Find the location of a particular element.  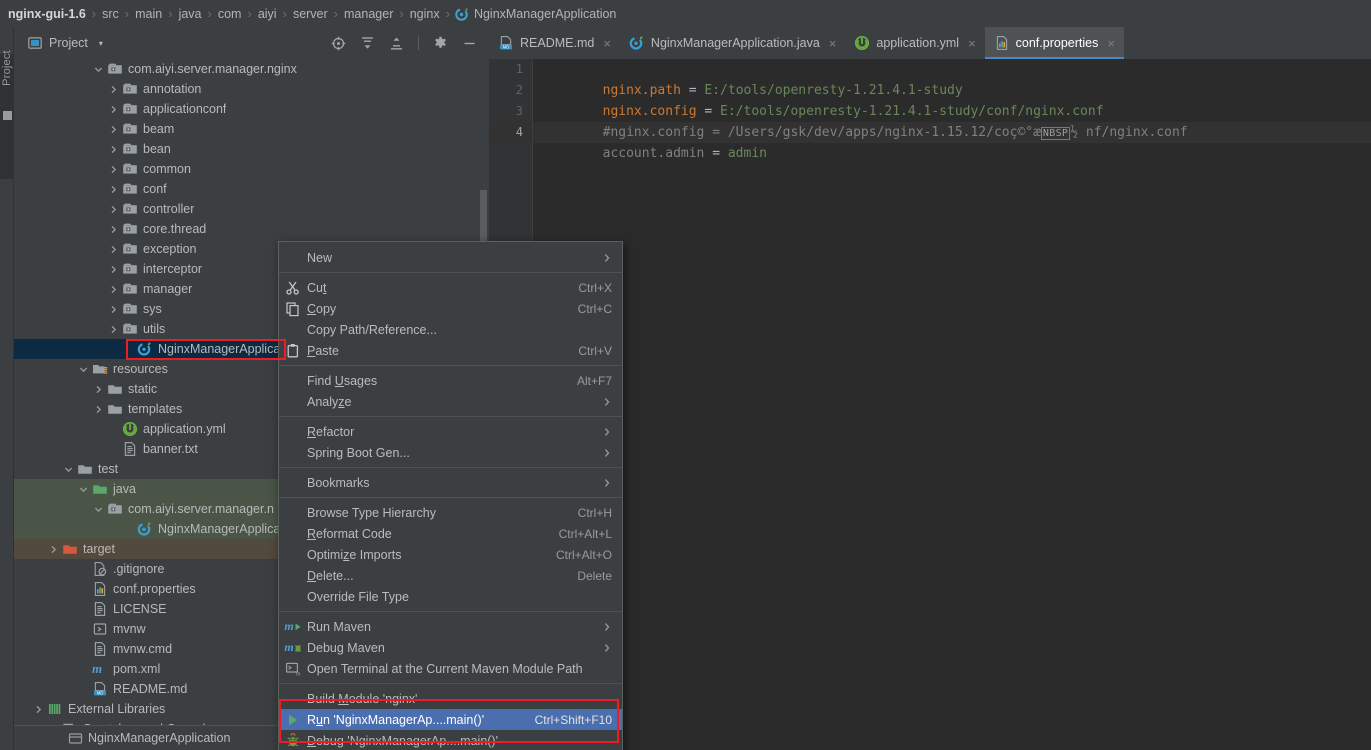

breadcrumb-item-main: main is located at coordinates (148, 14).